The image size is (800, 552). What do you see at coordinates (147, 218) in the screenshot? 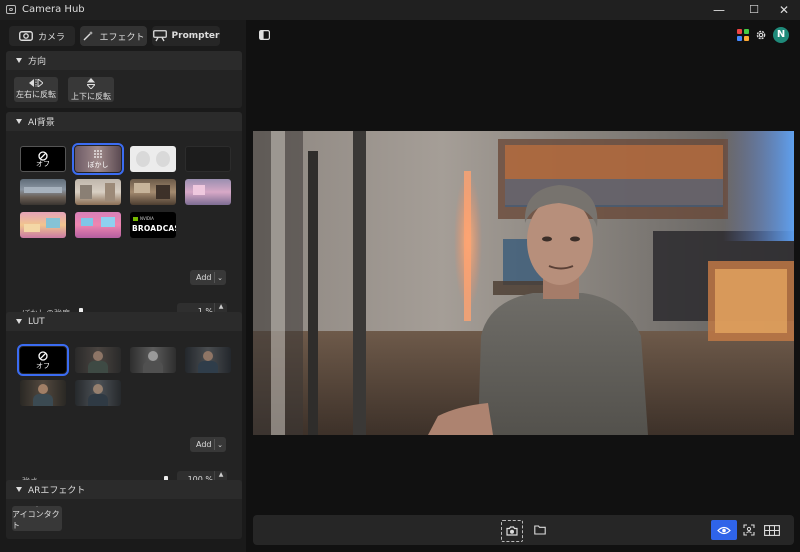
I see `broadcast-brand: NVIDIA` at bounding box center [147, 218].